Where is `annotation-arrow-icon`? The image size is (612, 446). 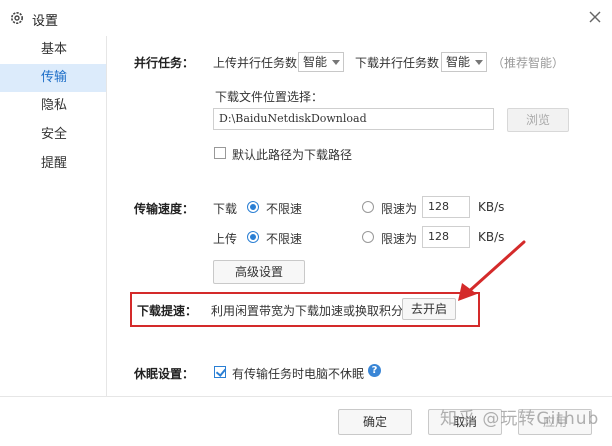 annotation-arrow-icon is located at coordinates (492, 270).